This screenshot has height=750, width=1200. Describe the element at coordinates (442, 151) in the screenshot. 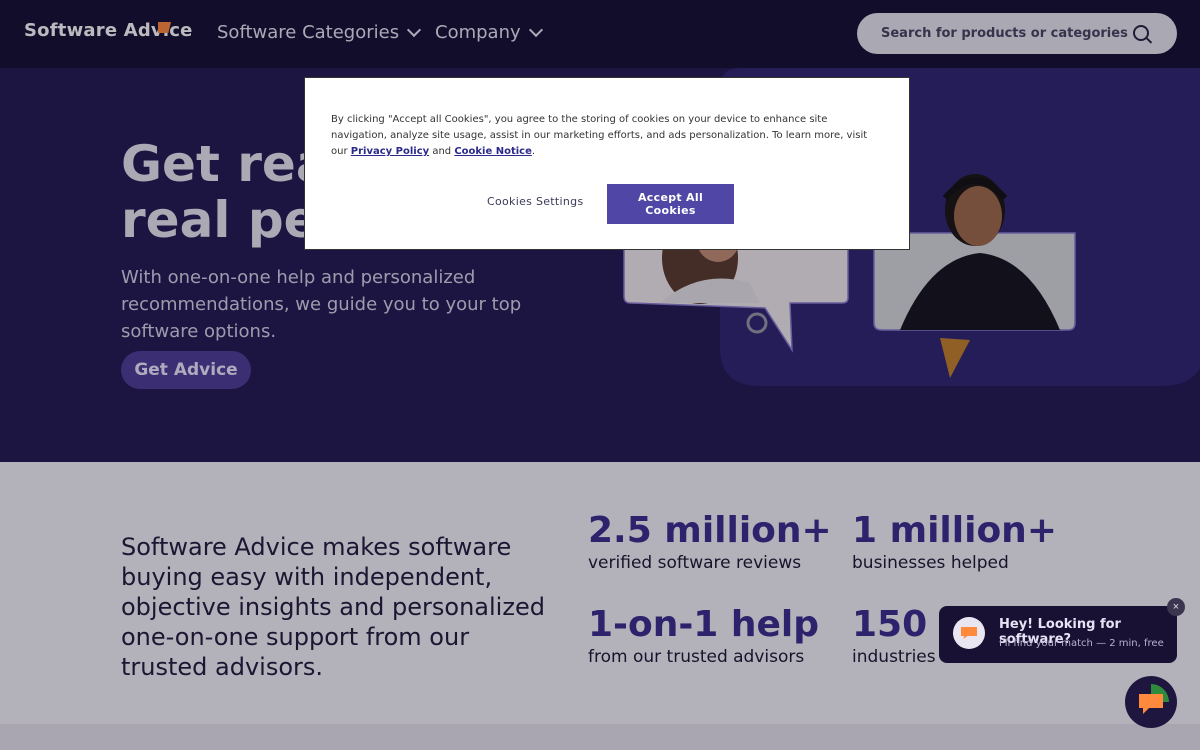

I see `cookie-text-and: and` at that location.